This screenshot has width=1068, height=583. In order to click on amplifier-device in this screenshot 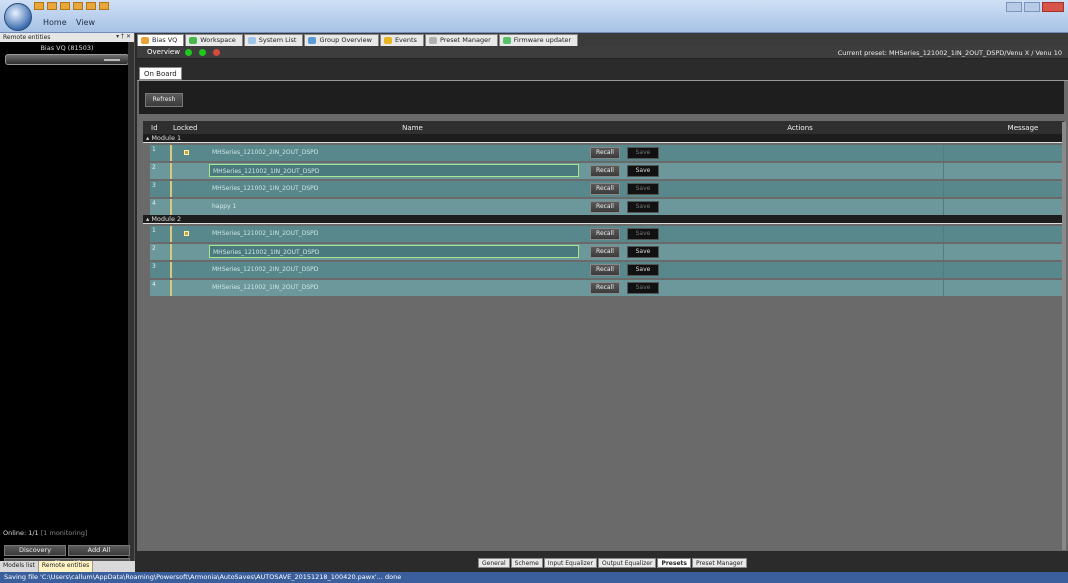, I will do `click(67, 59)`.